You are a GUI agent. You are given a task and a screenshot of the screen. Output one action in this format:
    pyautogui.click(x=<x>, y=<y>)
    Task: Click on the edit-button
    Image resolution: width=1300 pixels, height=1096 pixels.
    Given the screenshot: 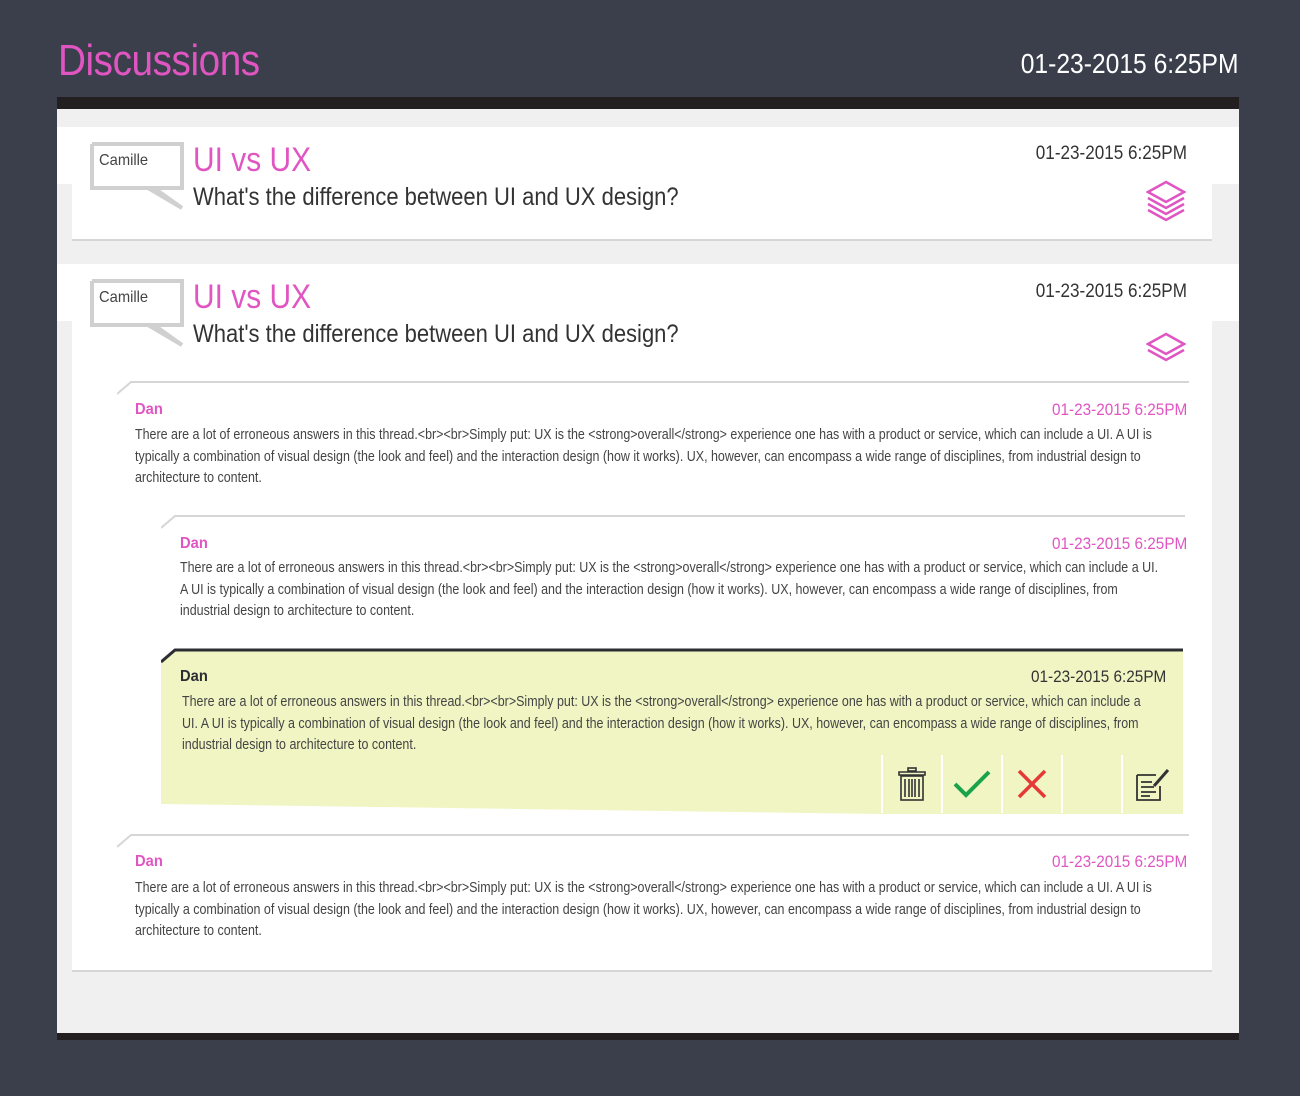 What is the action you would take?
    pyautogui.click(x=1151, y=784)
    